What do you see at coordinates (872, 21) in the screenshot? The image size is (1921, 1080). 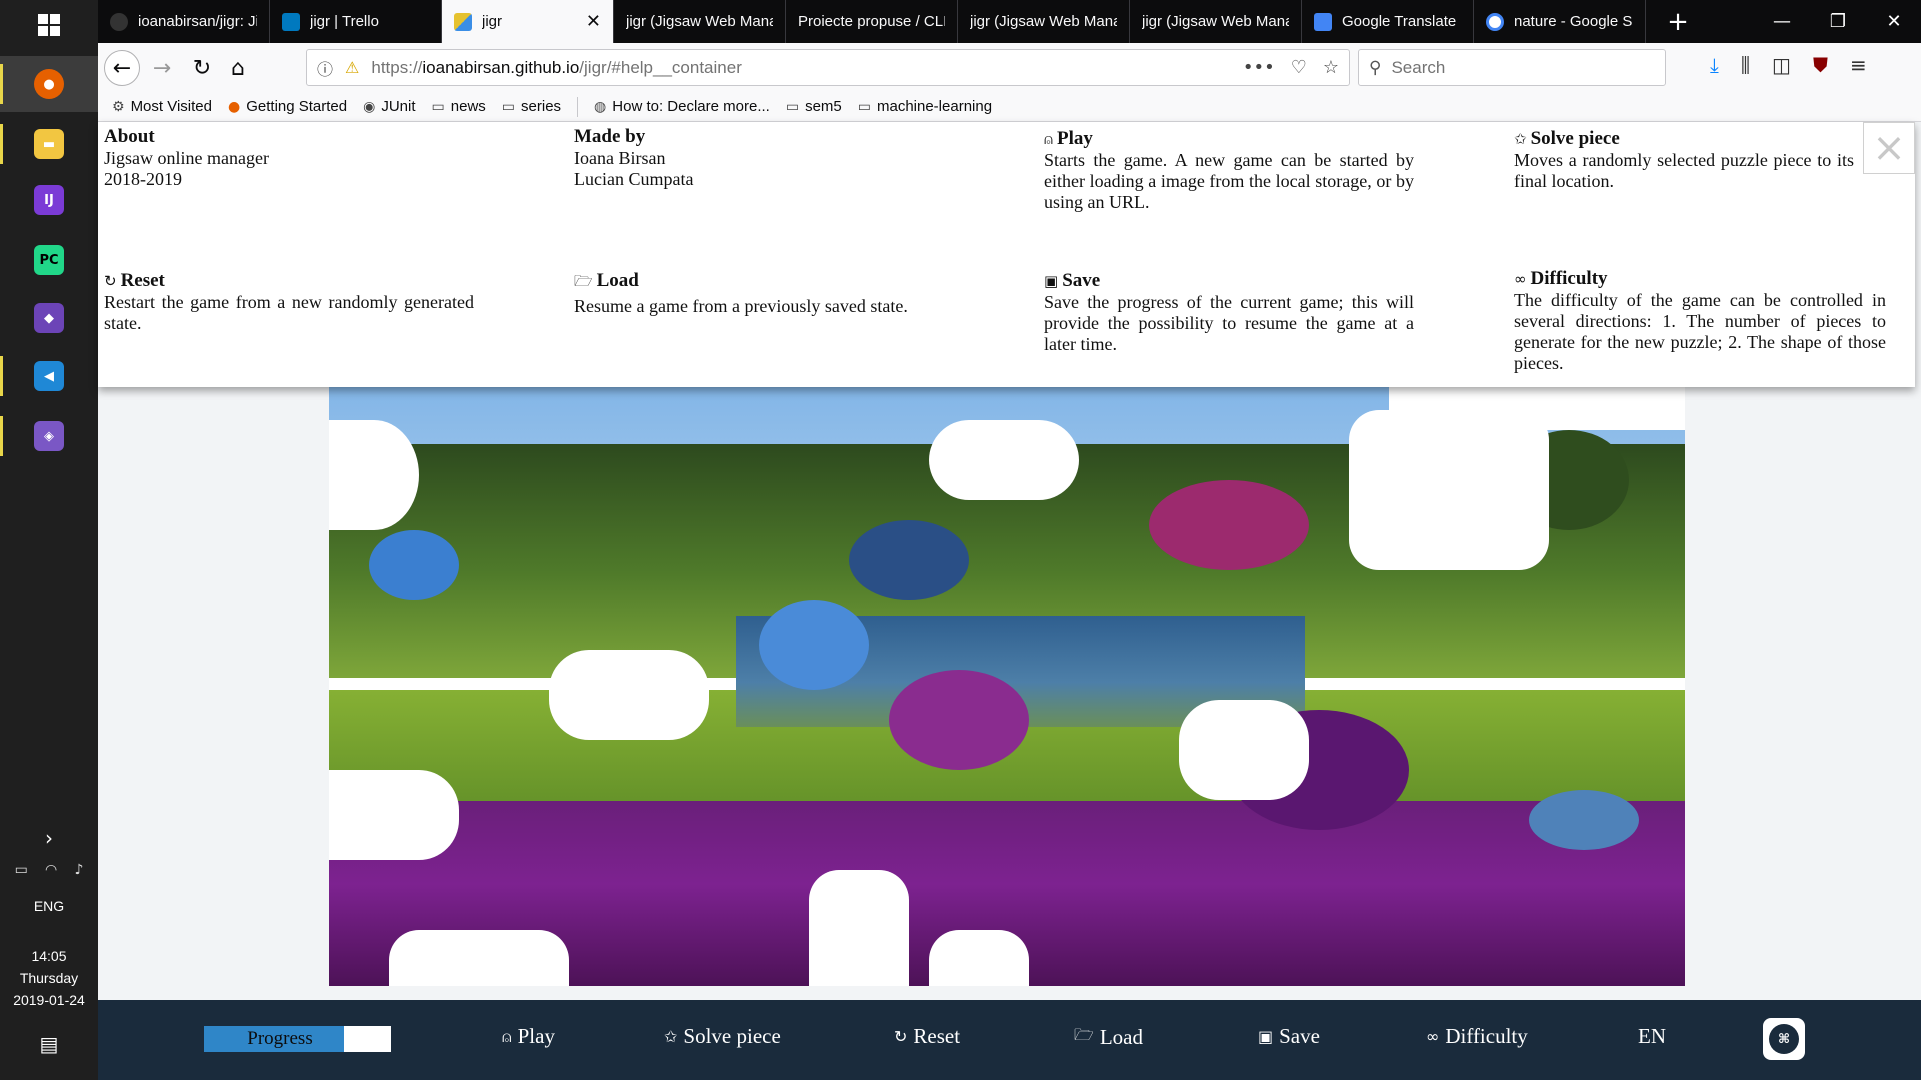 I see `tab-proiecte-propuse: Proiecte propuse / CLI` at bounding box center [872, 21].